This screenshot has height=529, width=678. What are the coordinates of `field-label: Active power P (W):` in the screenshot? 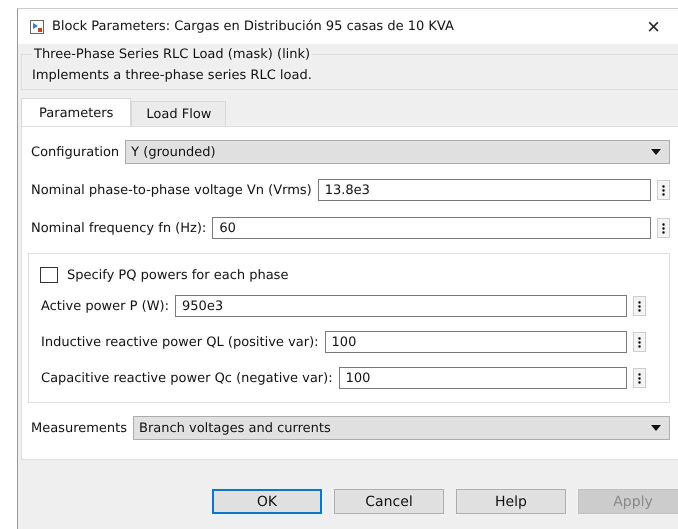 It's located at (105, 306).